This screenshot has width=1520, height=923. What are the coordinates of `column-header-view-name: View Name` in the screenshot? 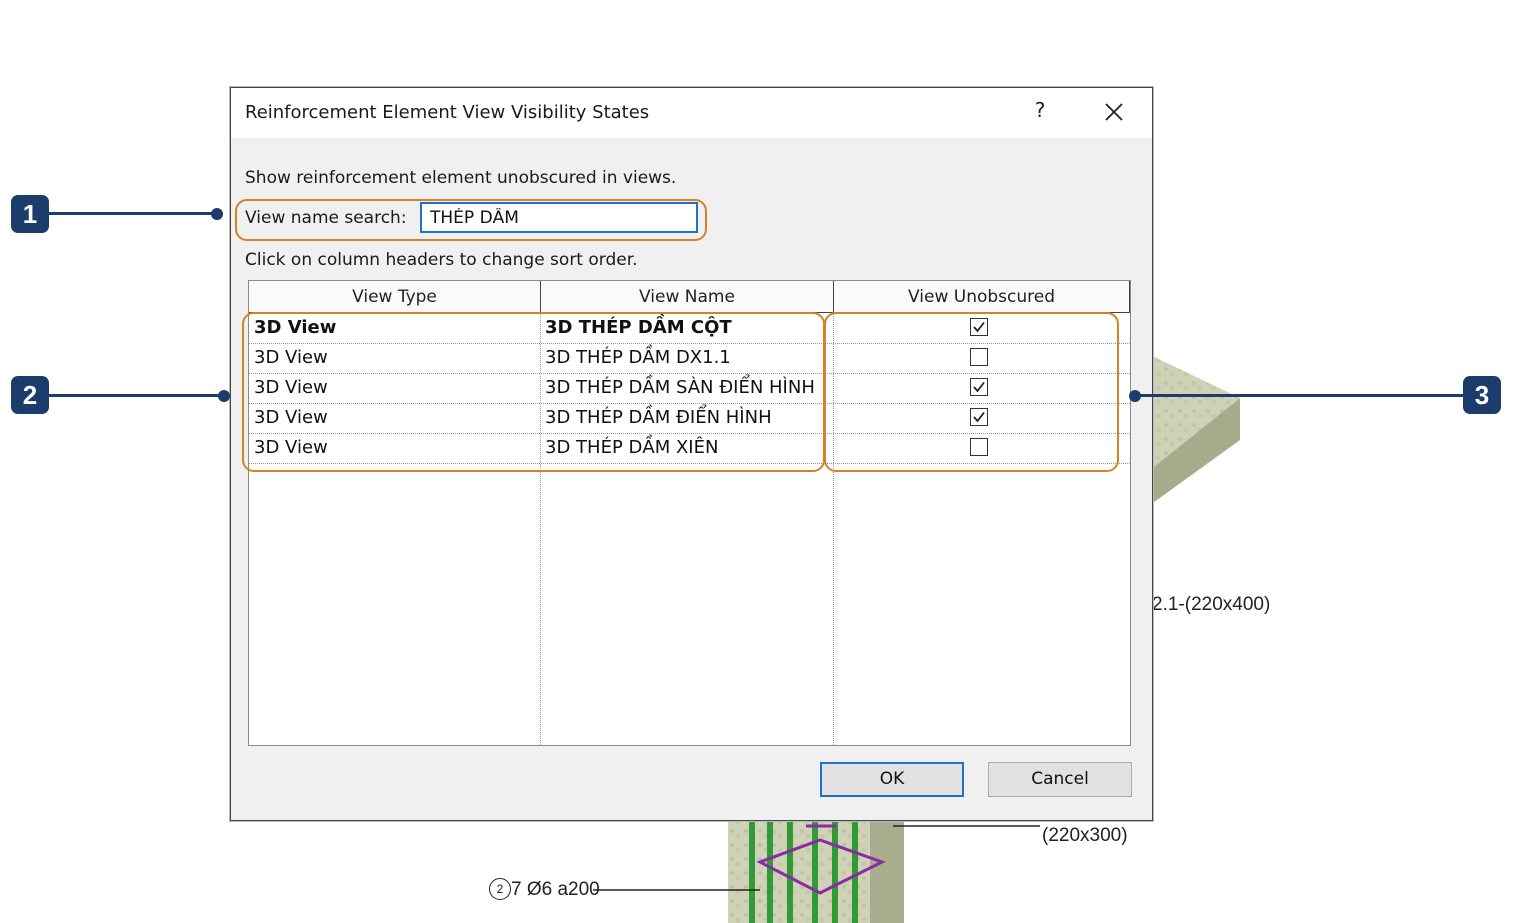 It's located at (687, 296).